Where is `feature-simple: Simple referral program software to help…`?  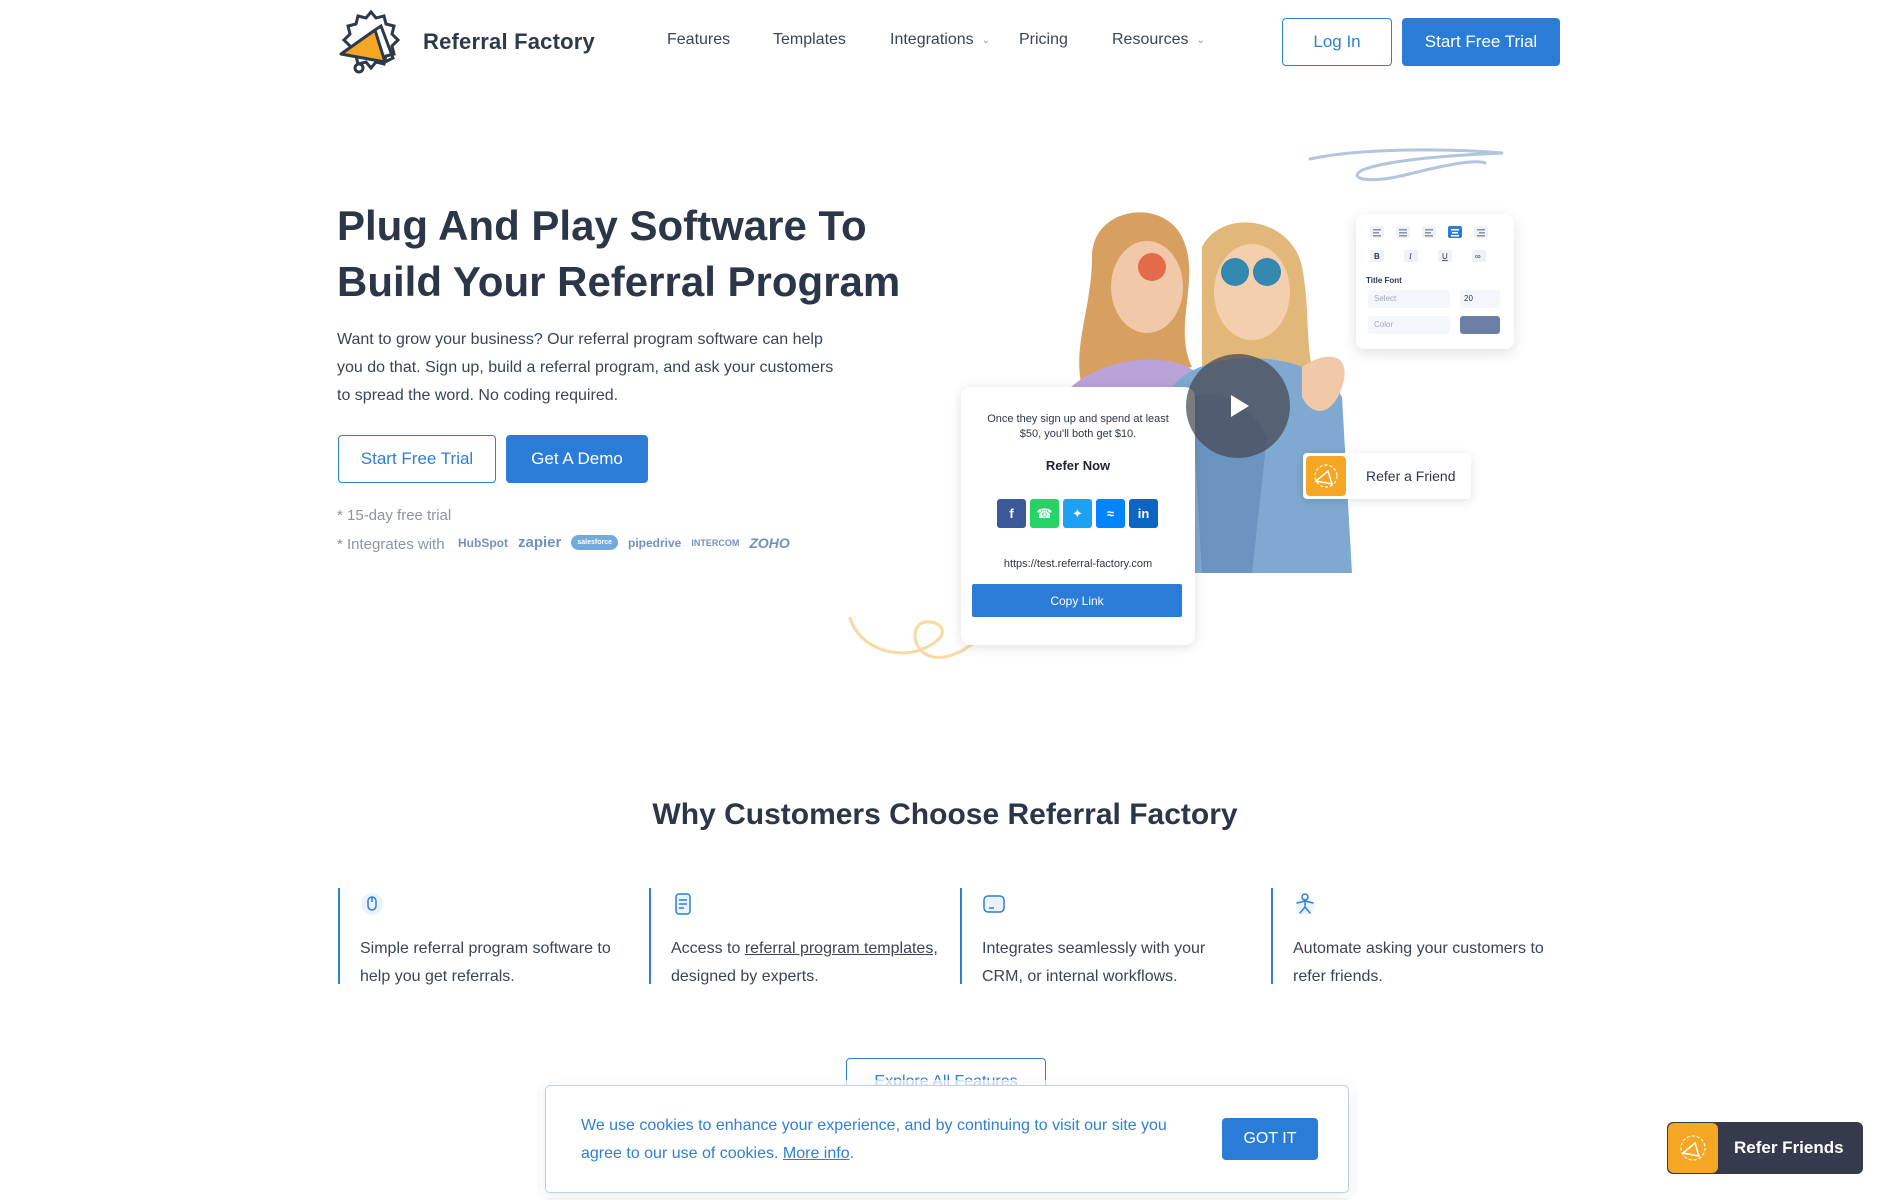
feature-simple: Simple referral program software to help… is located at coordinates (483, 936).